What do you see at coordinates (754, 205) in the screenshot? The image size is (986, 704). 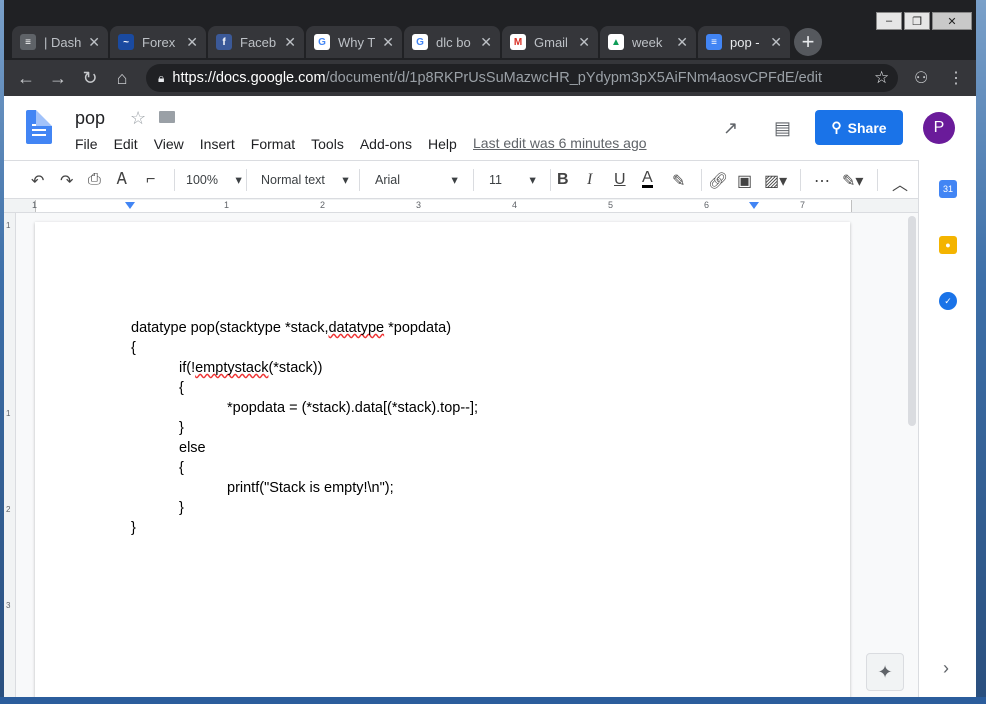 I see `right-indent-marker` at bounding box center [754, 205].